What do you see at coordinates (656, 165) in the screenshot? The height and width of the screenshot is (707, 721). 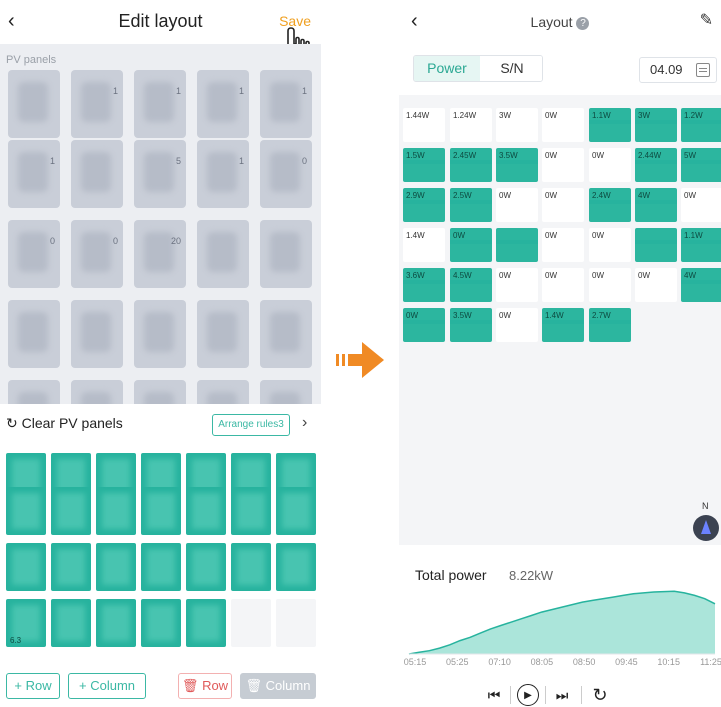 I see `panel-cell: 2.44W` at bounding box center [656, 165].